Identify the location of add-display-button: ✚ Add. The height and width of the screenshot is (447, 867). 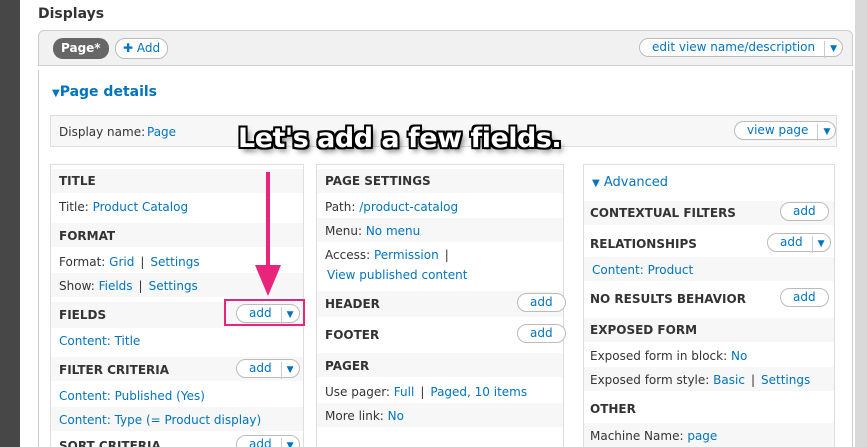
(142, 48).